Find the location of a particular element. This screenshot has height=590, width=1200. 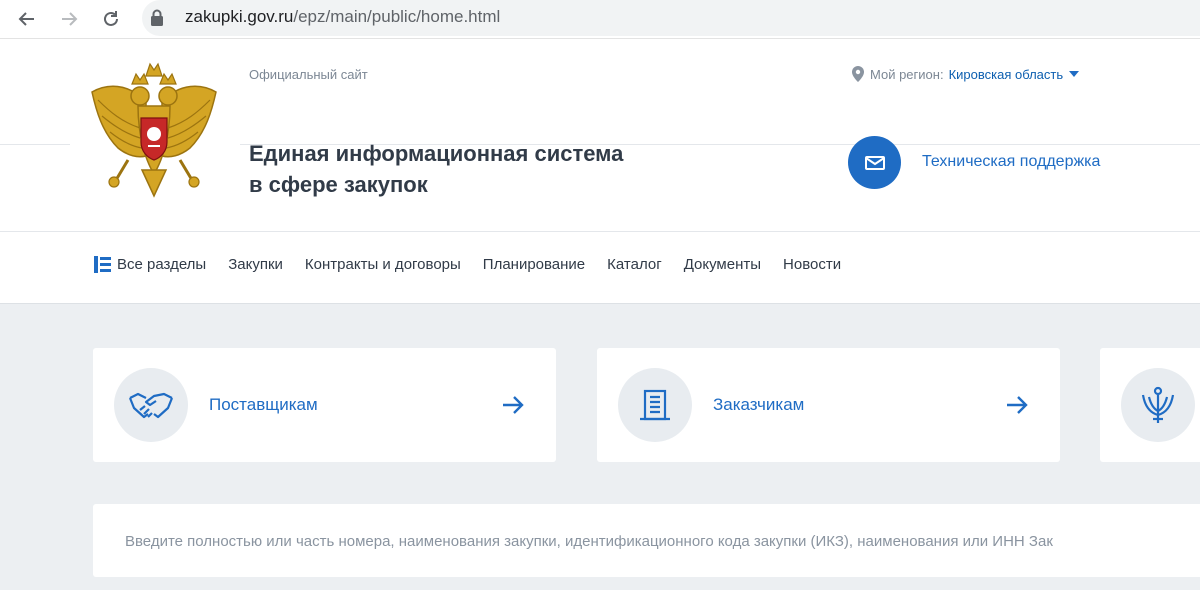

lock-icon is located at coordinates (157, 17).